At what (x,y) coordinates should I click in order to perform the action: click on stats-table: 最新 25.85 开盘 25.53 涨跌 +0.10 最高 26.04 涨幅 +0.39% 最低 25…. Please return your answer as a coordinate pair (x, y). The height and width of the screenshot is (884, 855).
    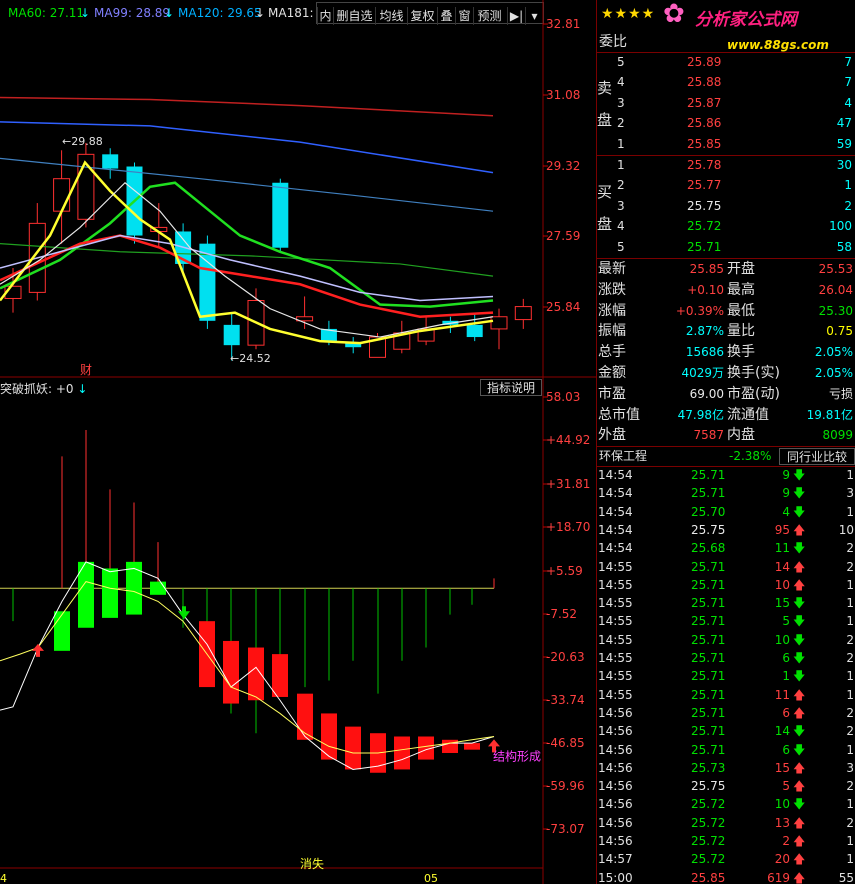
    Looking at the image, I should click on (726, 353).